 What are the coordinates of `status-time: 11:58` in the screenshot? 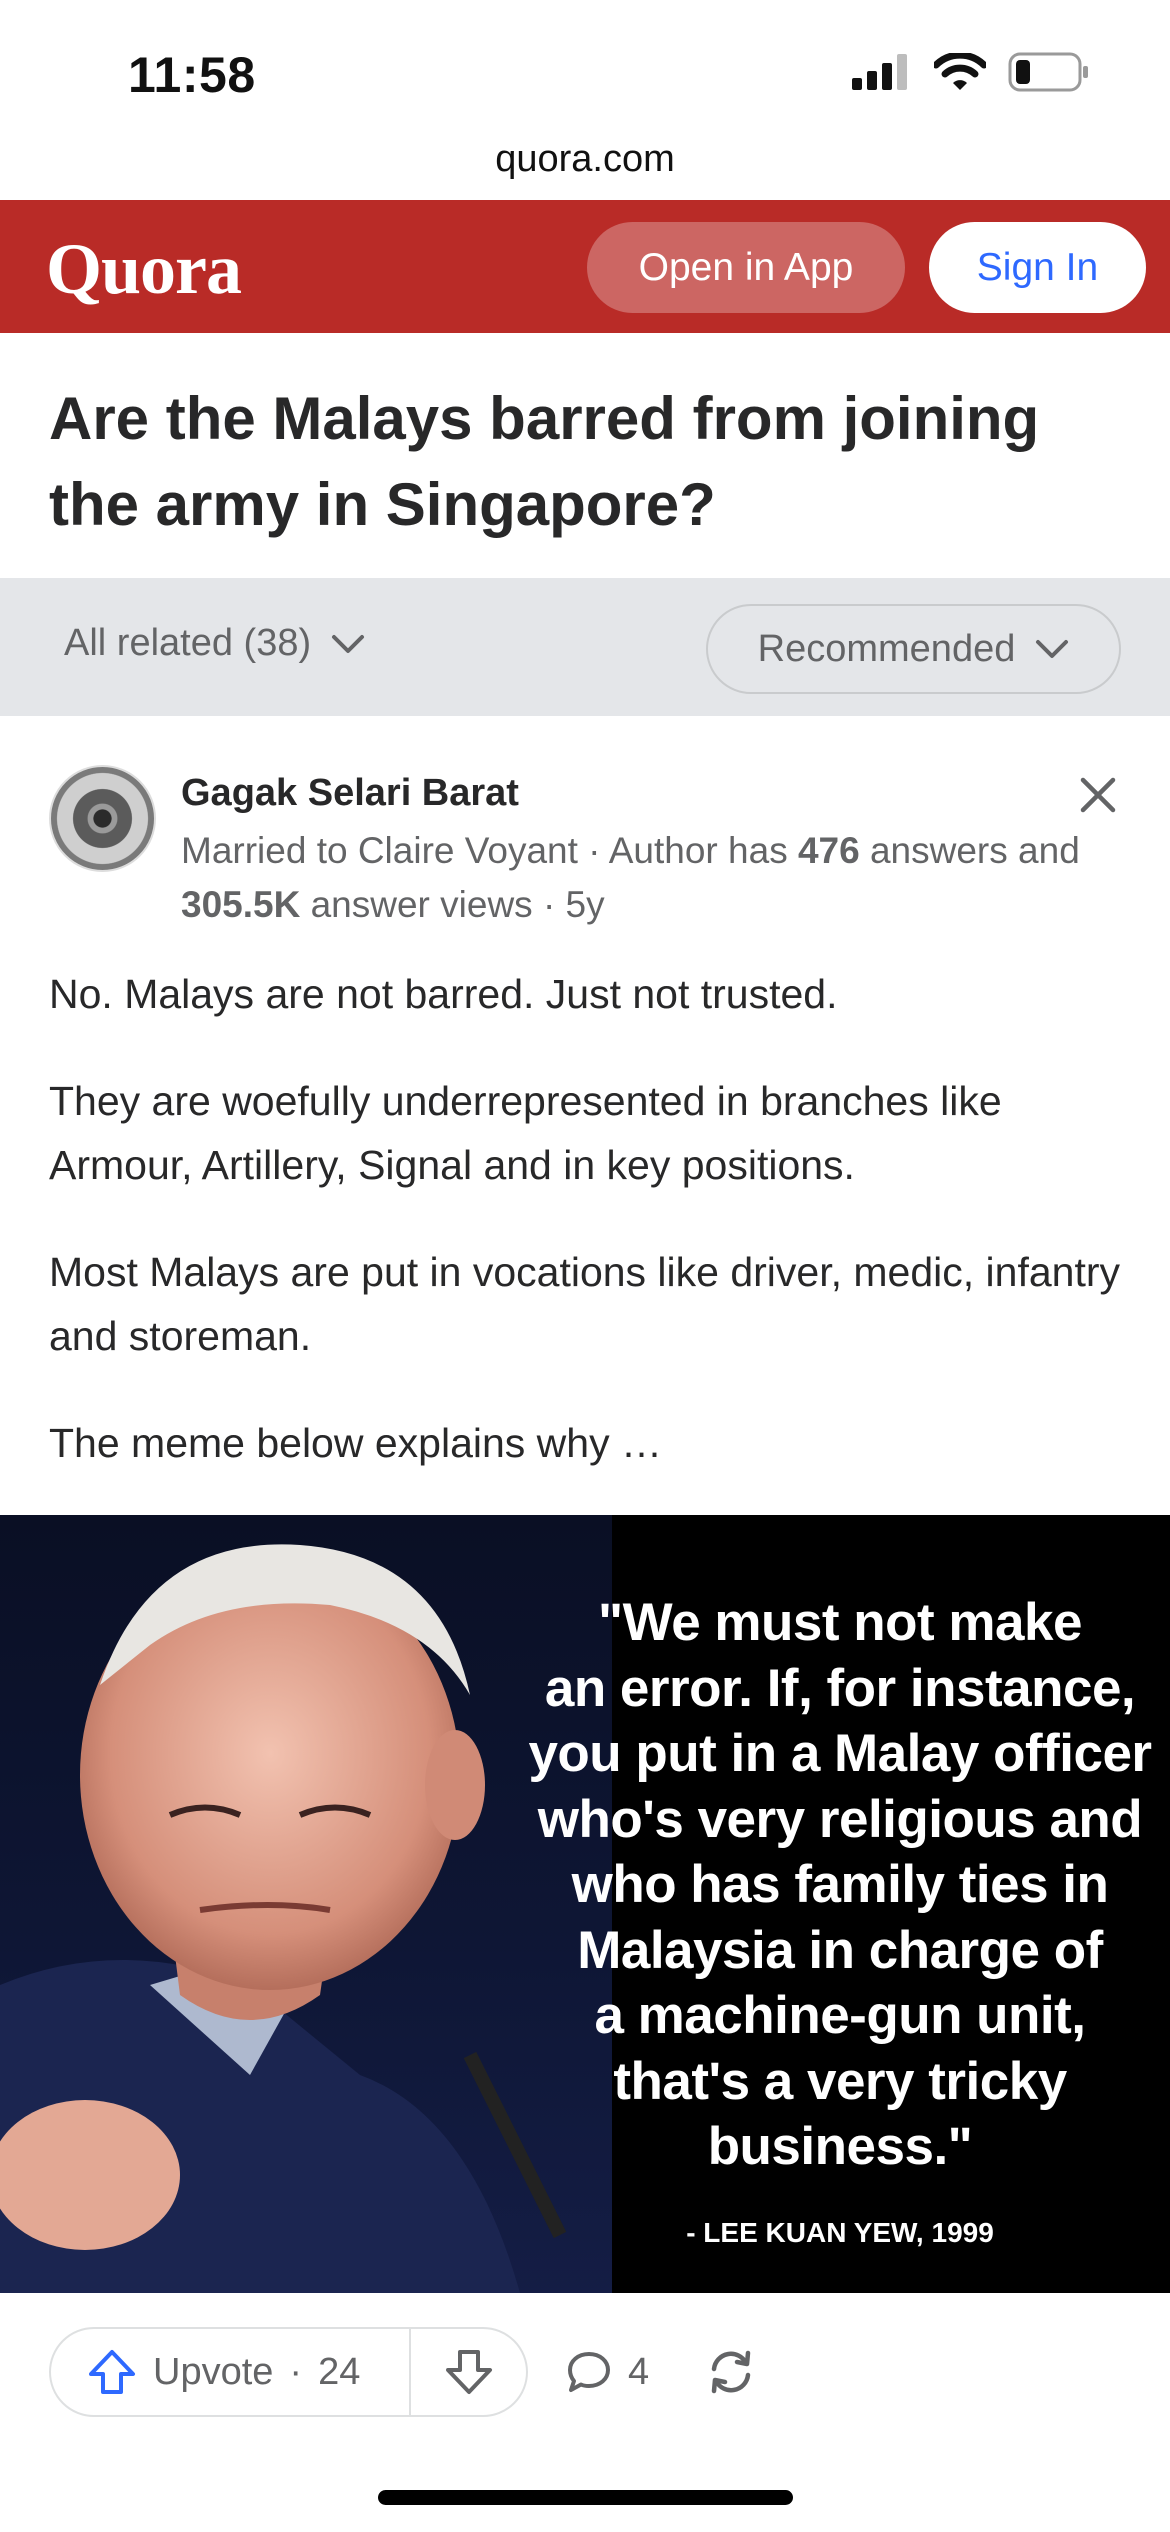 It's located at (192, 75).